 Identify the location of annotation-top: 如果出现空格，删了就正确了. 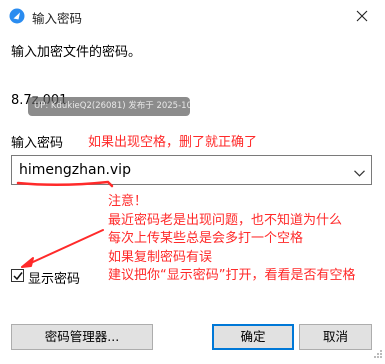
(173, 142).